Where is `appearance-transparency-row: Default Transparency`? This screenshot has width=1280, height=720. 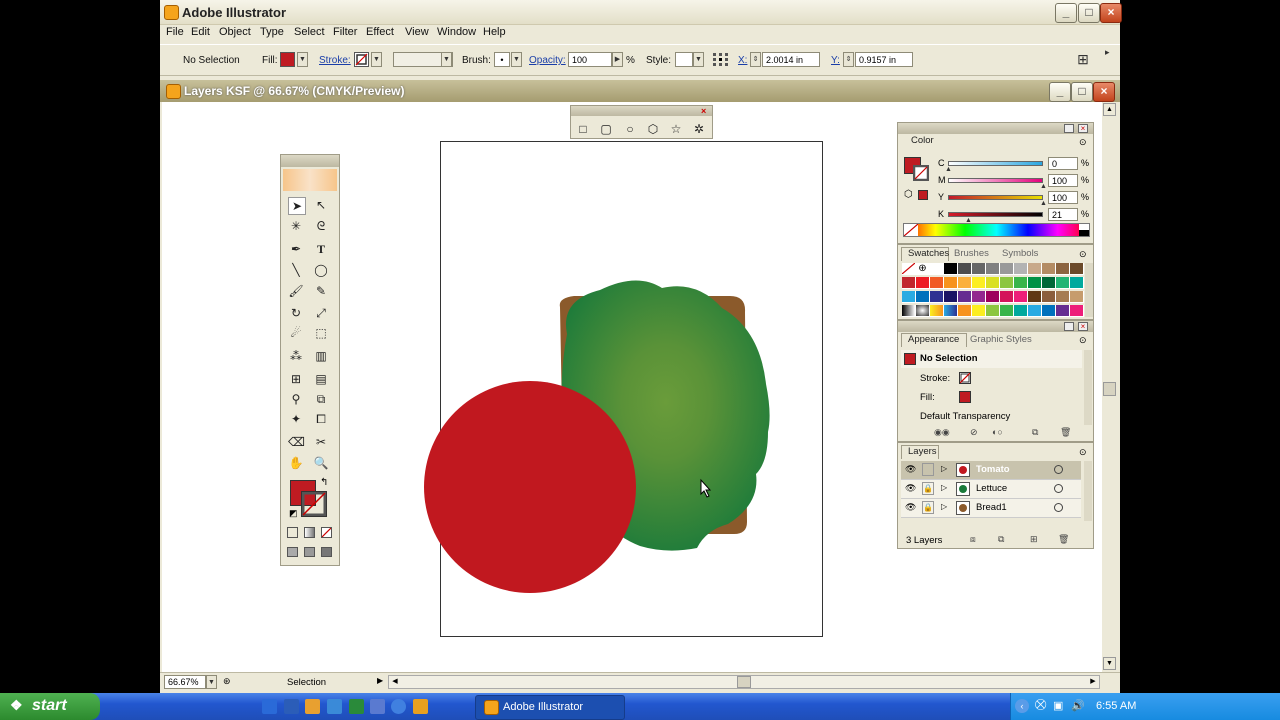
appearance-transparency-row: Default Transparency is located at coordinates (991, 416).